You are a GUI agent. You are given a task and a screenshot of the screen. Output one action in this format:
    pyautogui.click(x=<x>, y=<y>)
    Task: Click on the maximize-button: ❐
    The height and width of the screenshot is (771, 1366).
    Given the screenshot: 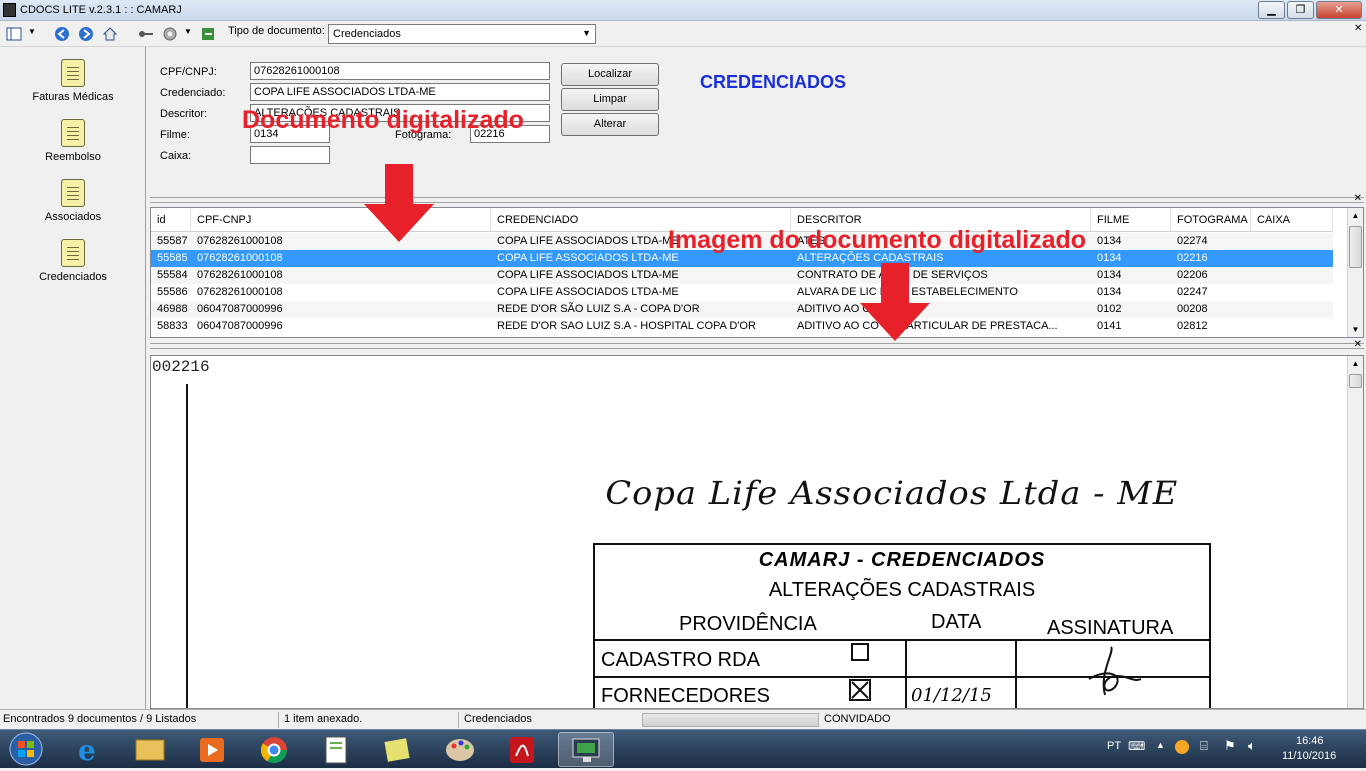 What is the action you would take?
    pyautogui.click(x=1300, y=10)
    